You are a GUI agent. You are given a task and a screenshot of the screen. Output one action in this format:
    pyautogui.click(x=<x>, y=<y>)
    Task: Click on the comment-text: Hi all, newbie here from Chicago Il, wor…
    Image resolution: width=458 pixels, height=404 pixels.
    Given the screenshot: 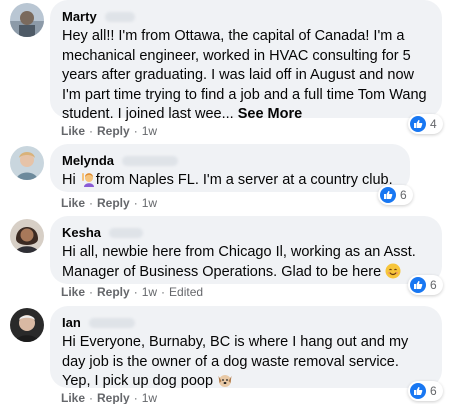 What is the action you would take?
    pyautogui.click(x=246, y=262)
    